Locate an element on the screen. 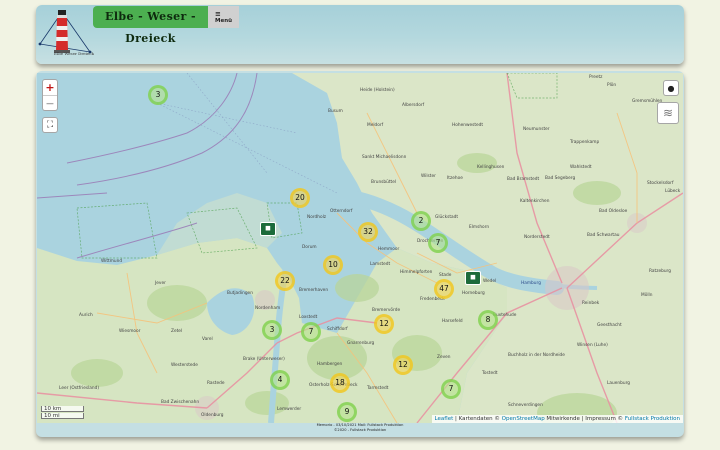 The height and width of the screenshot is (450, 720). locate-button: ● is located at coordinates (671, 88).